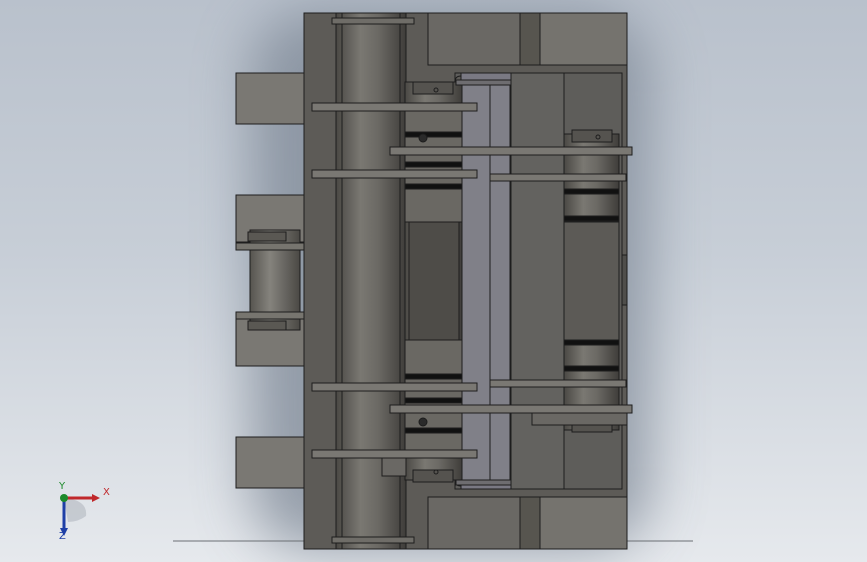 The image size is (867, 562). What do you see at coordinates (62, 486) in the screenshot?
I see `y-axis-label: Y` at bounding box center [62, 486].